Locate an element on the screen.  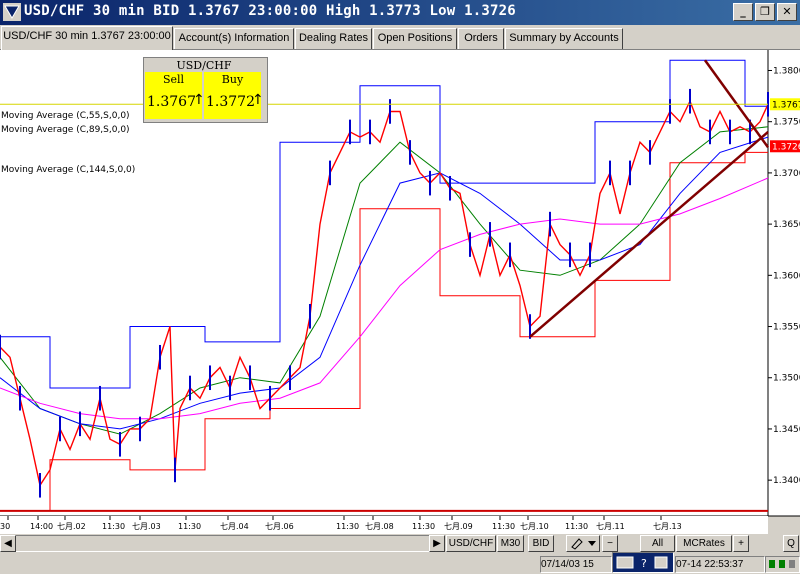
price-tick-label: 1.3550 is located at coordinates (786, 328).